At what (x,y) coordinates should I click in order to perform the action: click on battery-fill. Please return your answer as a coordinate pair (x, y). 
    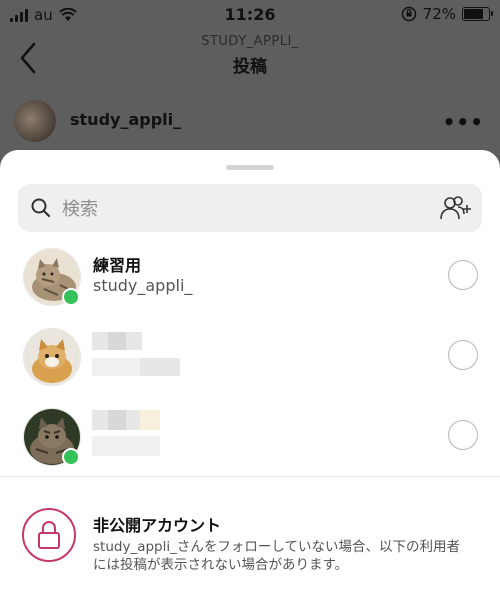
    Looking at the image, I should click on (473, 14).